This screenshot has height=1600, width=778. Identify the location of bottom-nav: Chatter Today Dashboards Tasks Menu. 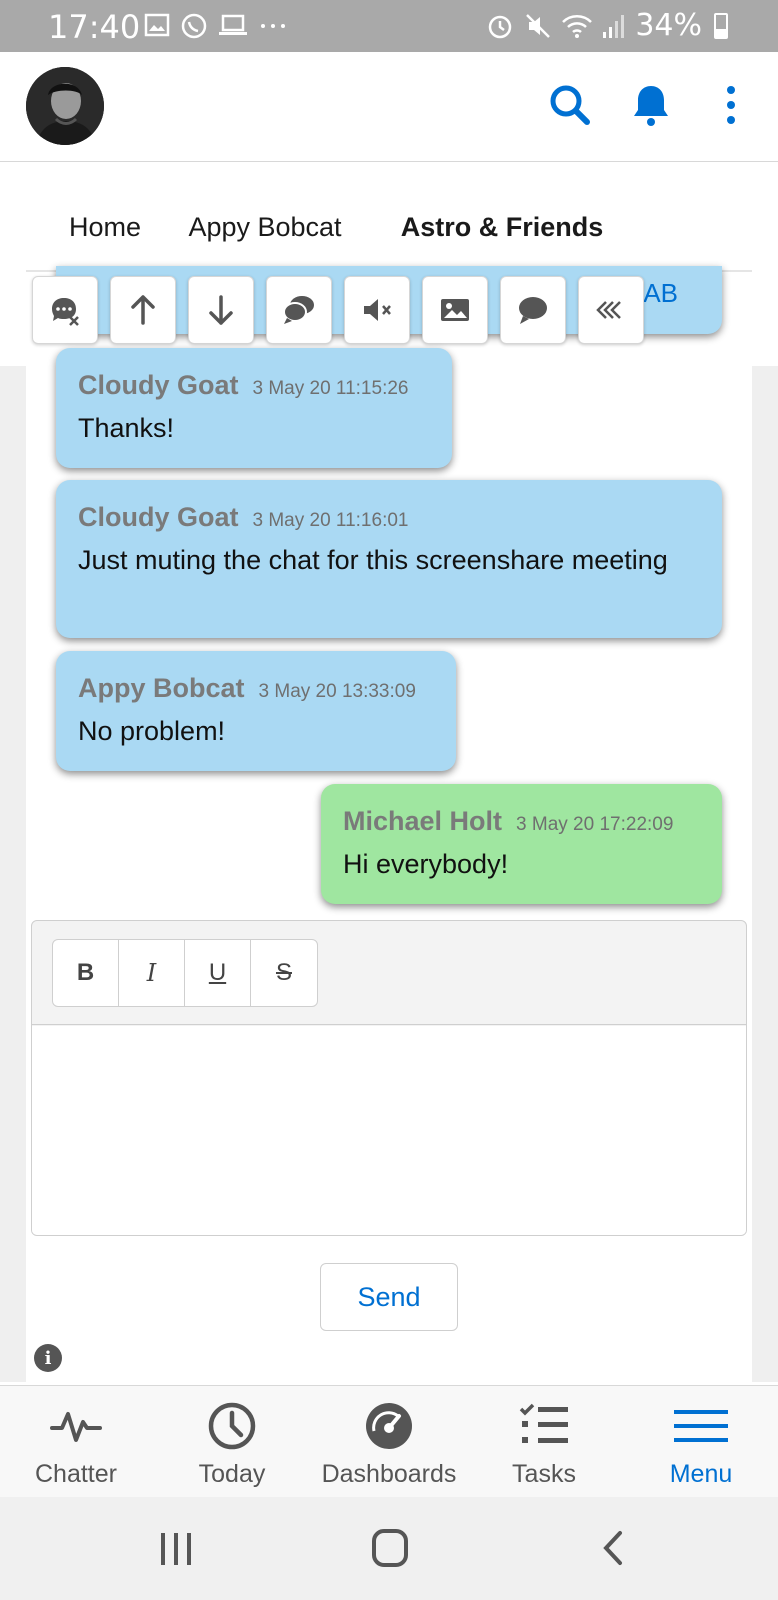
(389, 1441).